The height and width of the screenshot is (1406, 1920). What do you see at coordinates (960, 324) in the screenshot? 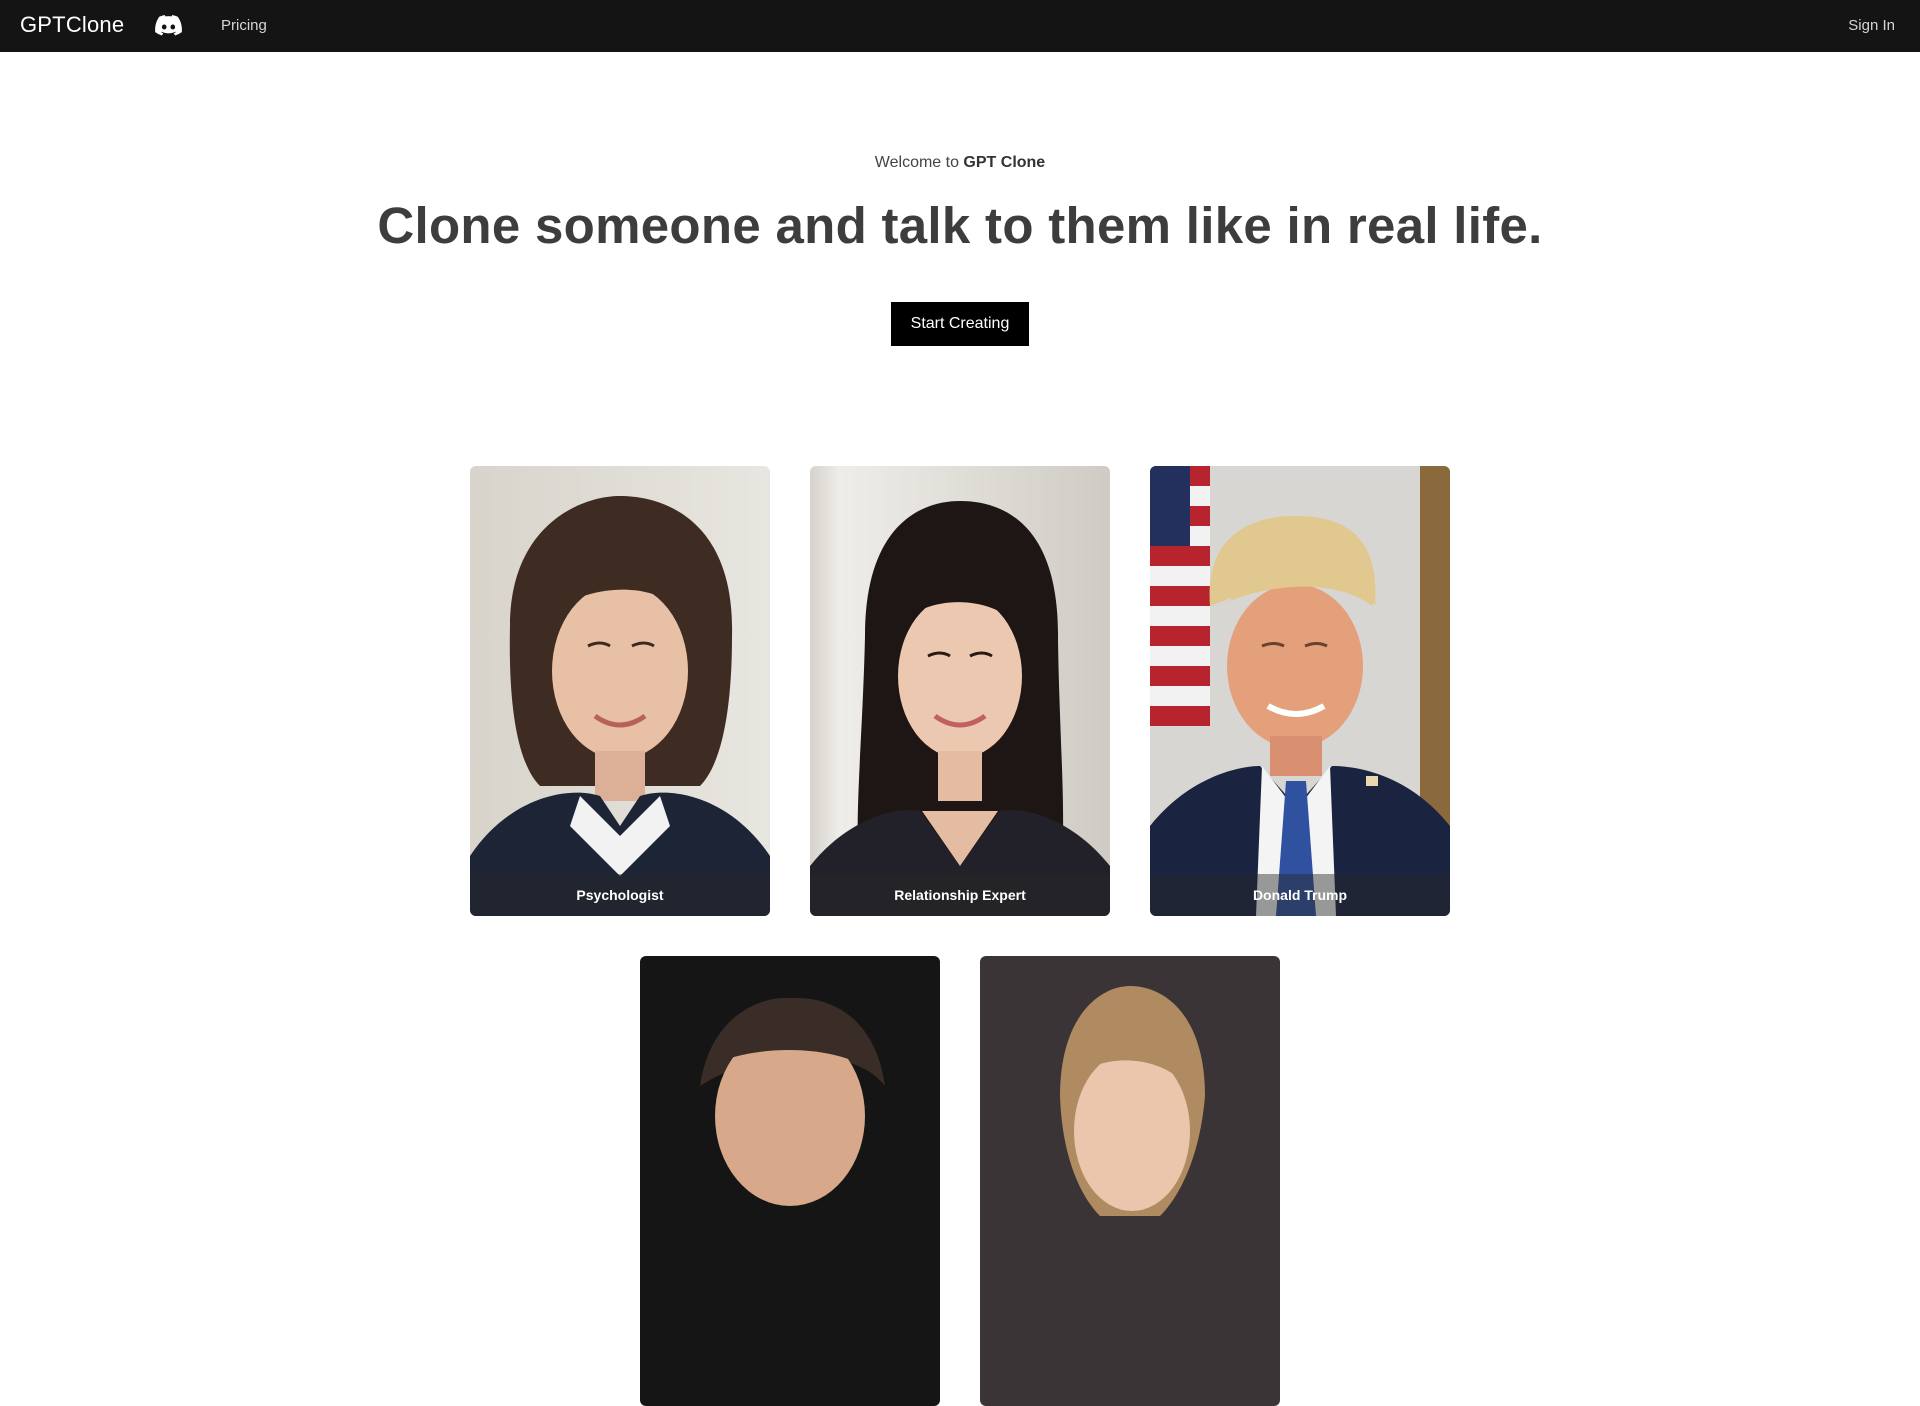
I see `start-creating-button: Start Creating` at bounding box center [960, 324].